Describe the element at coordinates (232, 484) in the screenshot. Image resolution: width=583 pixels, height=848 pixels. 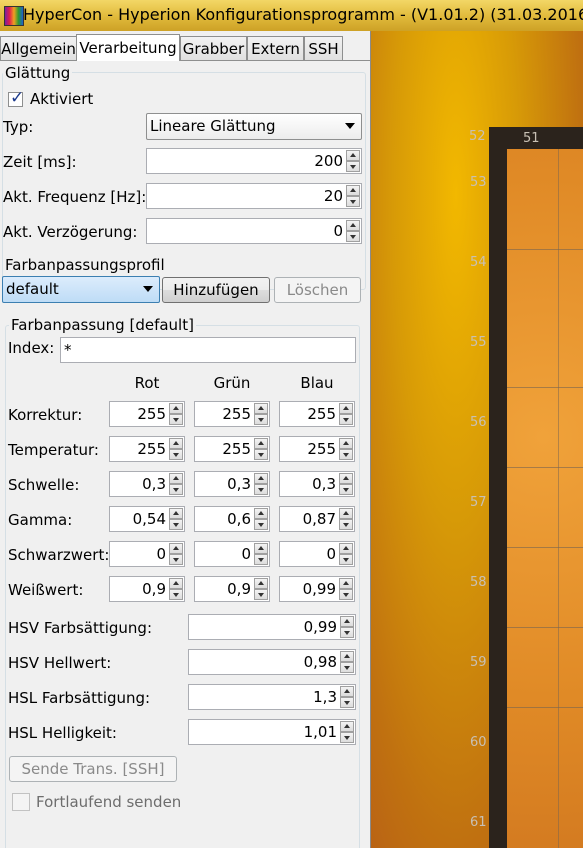
I see `threshold-green-spinbox: 0,3` at that location.